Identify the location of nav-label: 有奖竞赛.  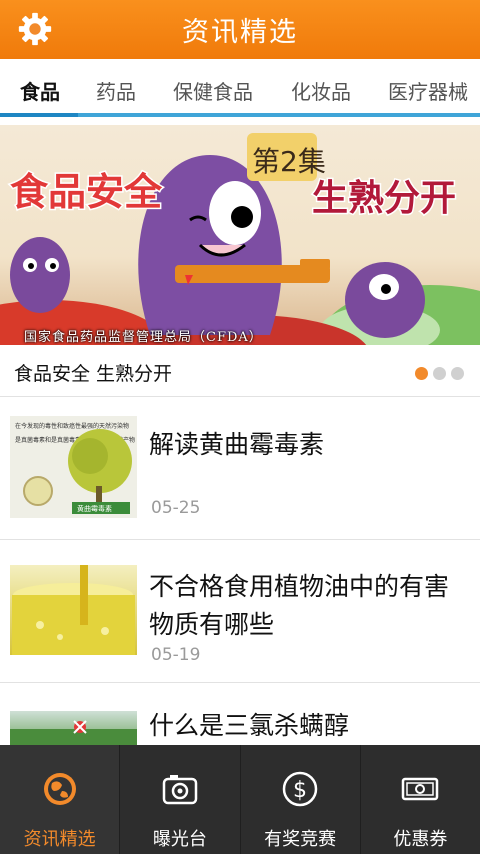
(300, 839).